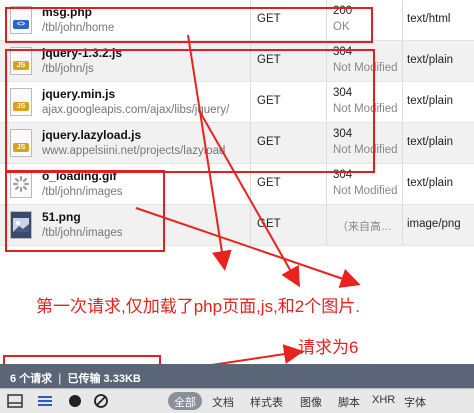 The height and width of the screenshot is (413, 474). What do you see at coordinates (415, 402) in the screenshot?
I see `filter-tab-fonts: 字体` at bounding box center [415, 402].